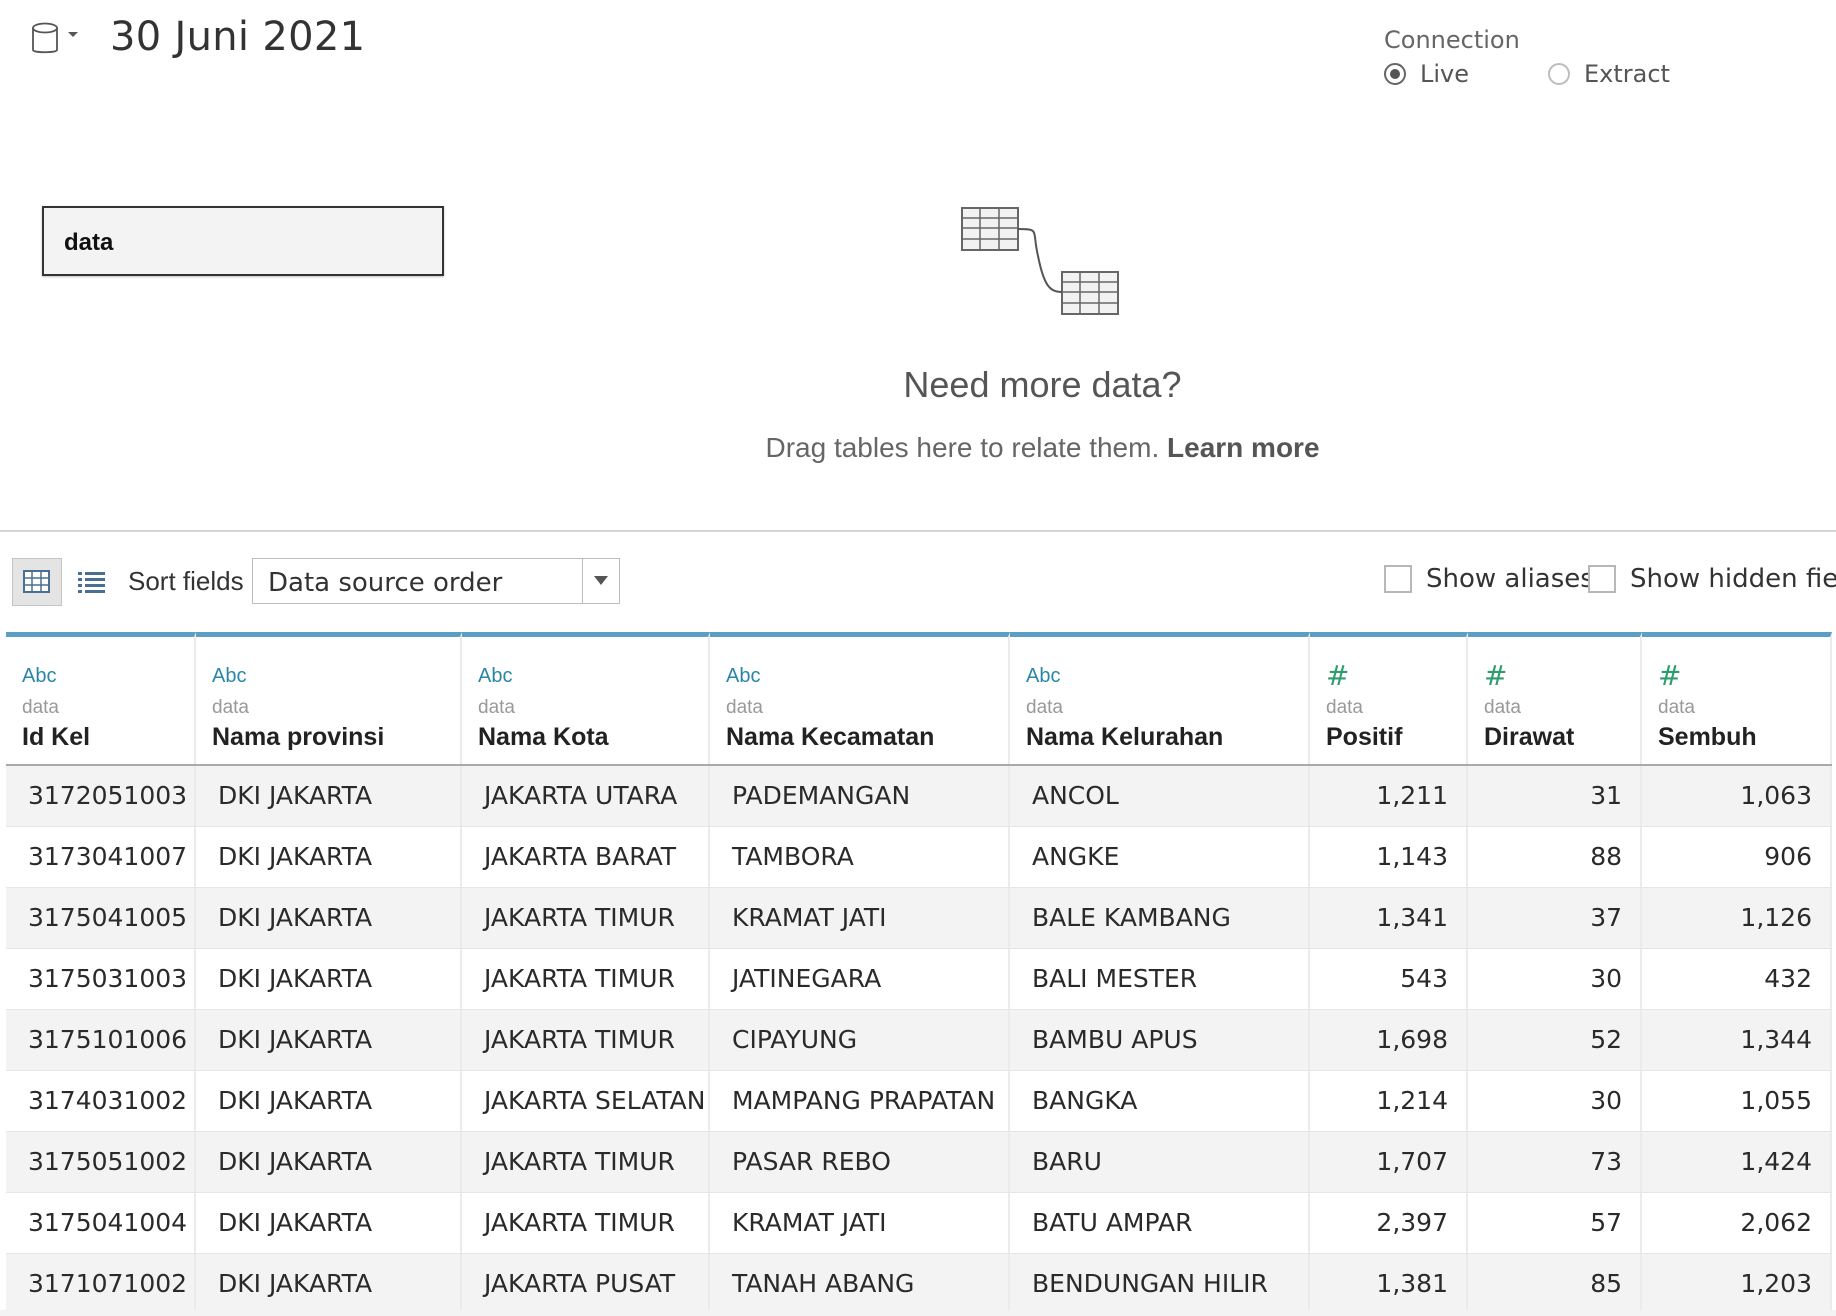 This screenshot has height=1316, width=1836. Describe the element at coordinates (586, 698) in the screenshot. I see `column-header: Abc data Nama Kota` at that location.